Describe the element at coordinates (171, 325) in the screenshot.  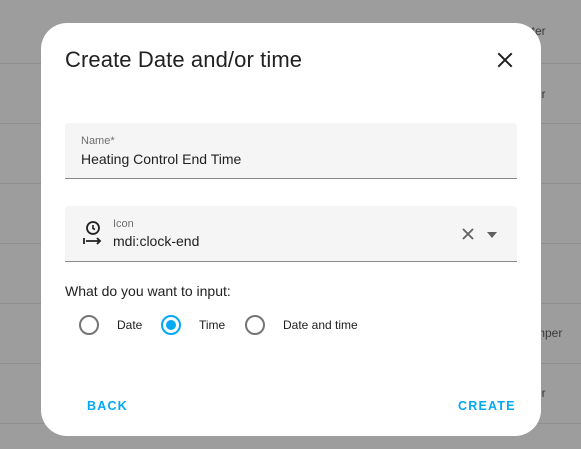
I see `radio-time` at that location.